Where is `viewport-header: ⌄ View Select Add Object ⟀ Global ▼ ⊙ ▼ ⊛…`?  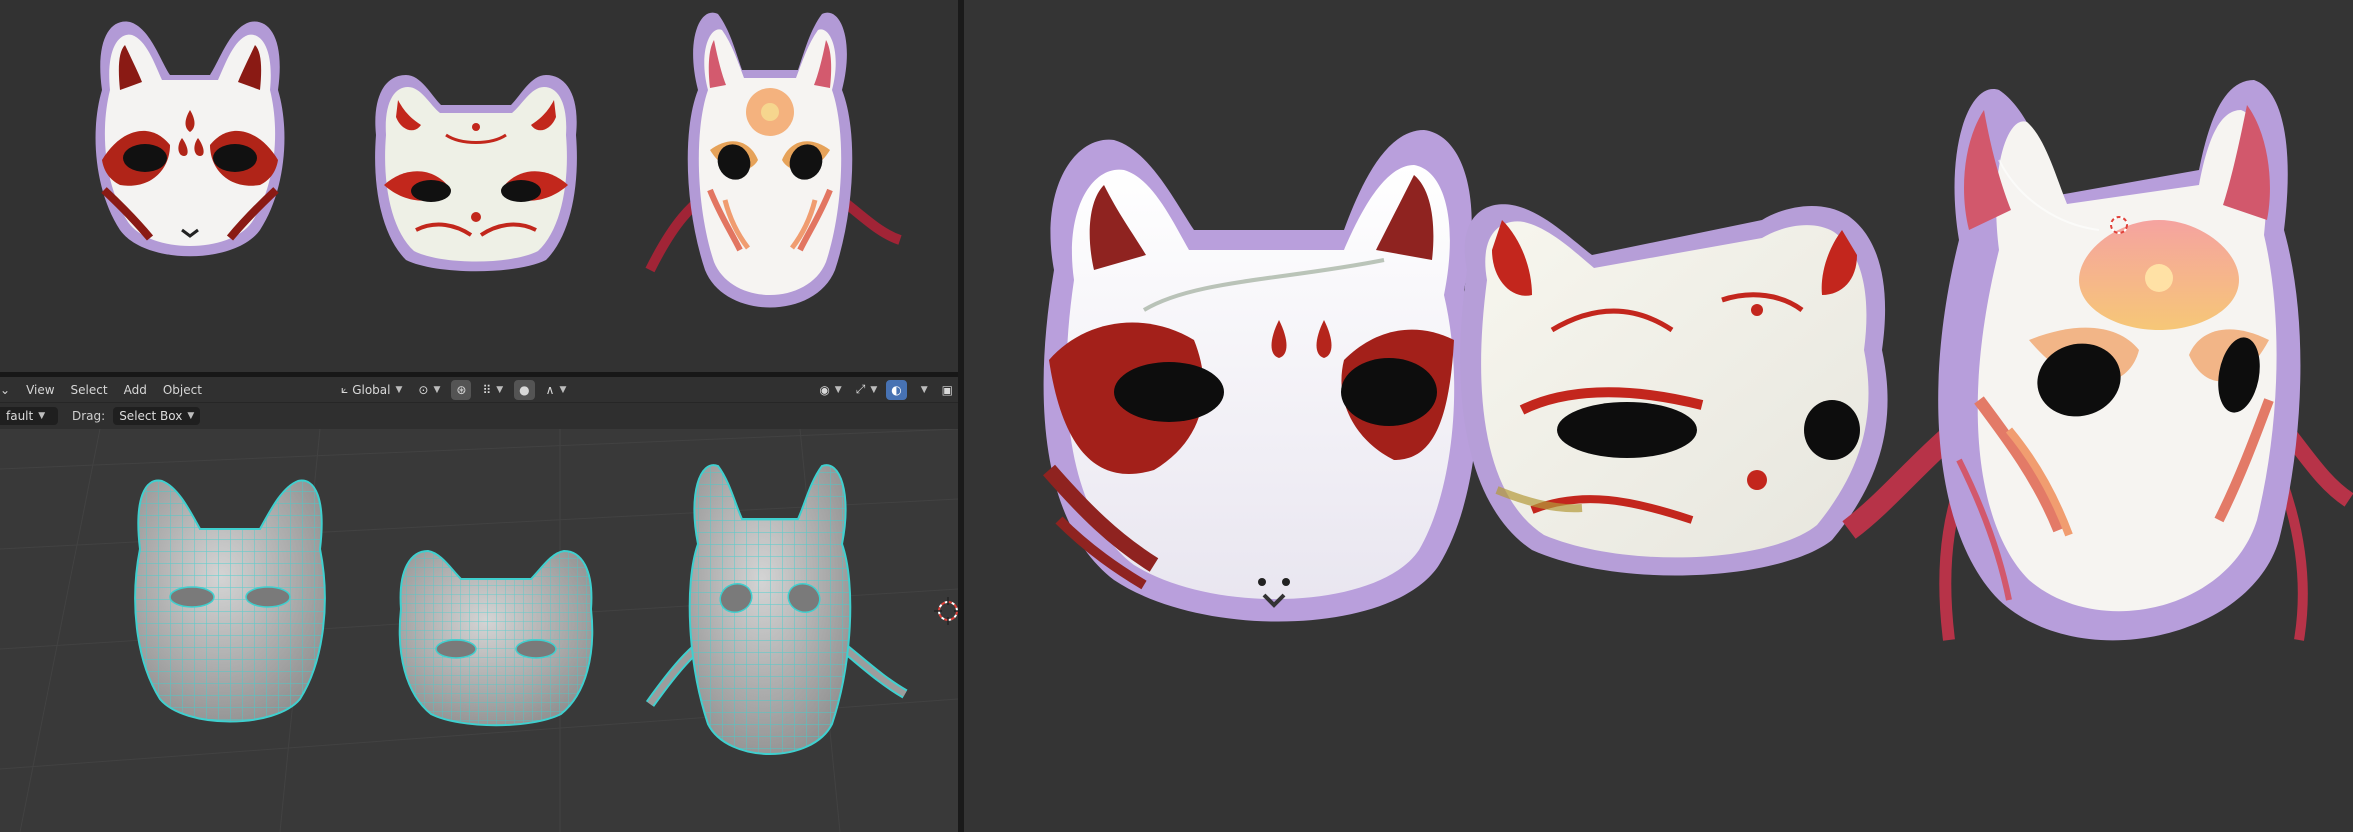
viewport-header: ⌄ View Select Add Object ⟀ Global ▼ ⊙ ▼ ⊛… is located at coordinates (479, 390).